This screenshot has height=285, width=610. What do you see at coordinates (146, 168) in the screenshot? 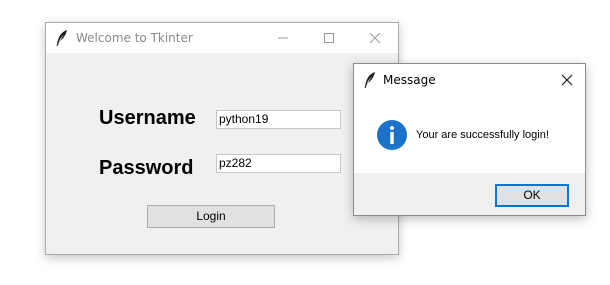
I see `password-label: Password` at bounding box center [146, 168].